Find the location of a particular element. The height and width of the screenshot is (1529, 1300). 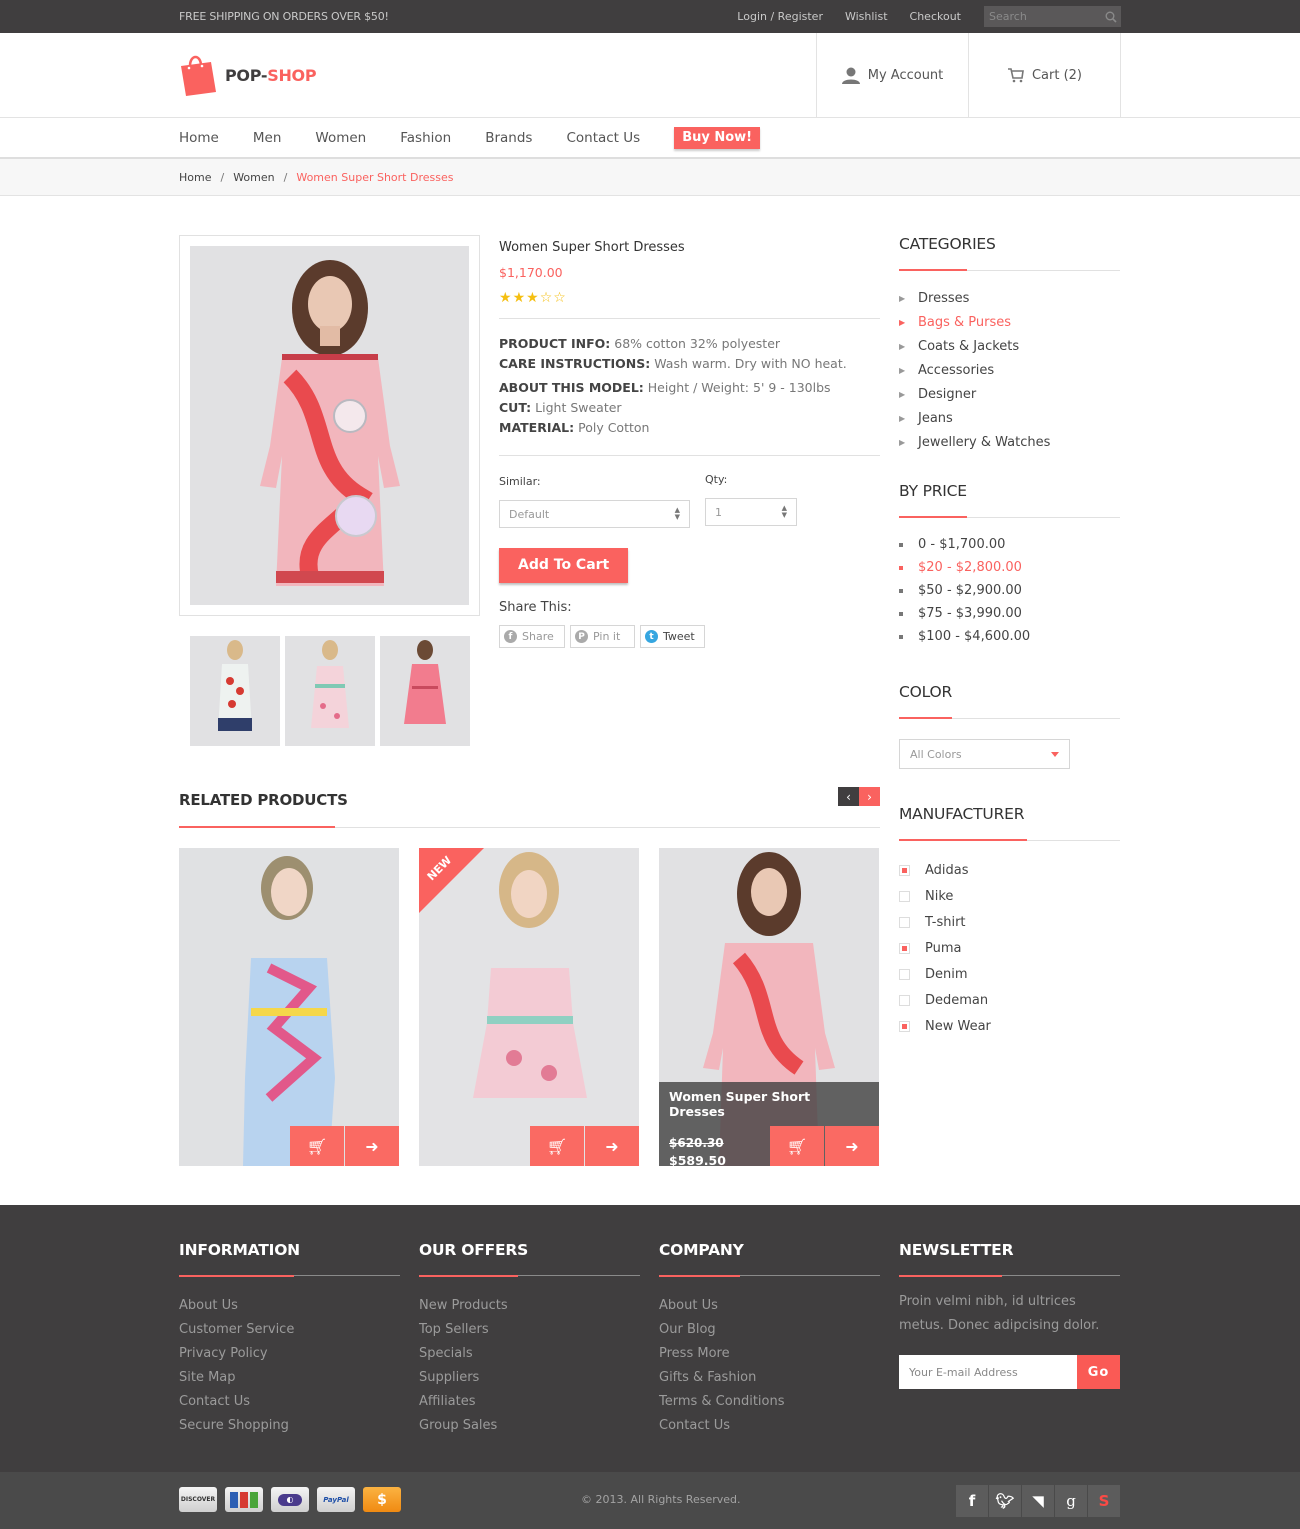

dress-illustration is located at coordinates (329, 425).